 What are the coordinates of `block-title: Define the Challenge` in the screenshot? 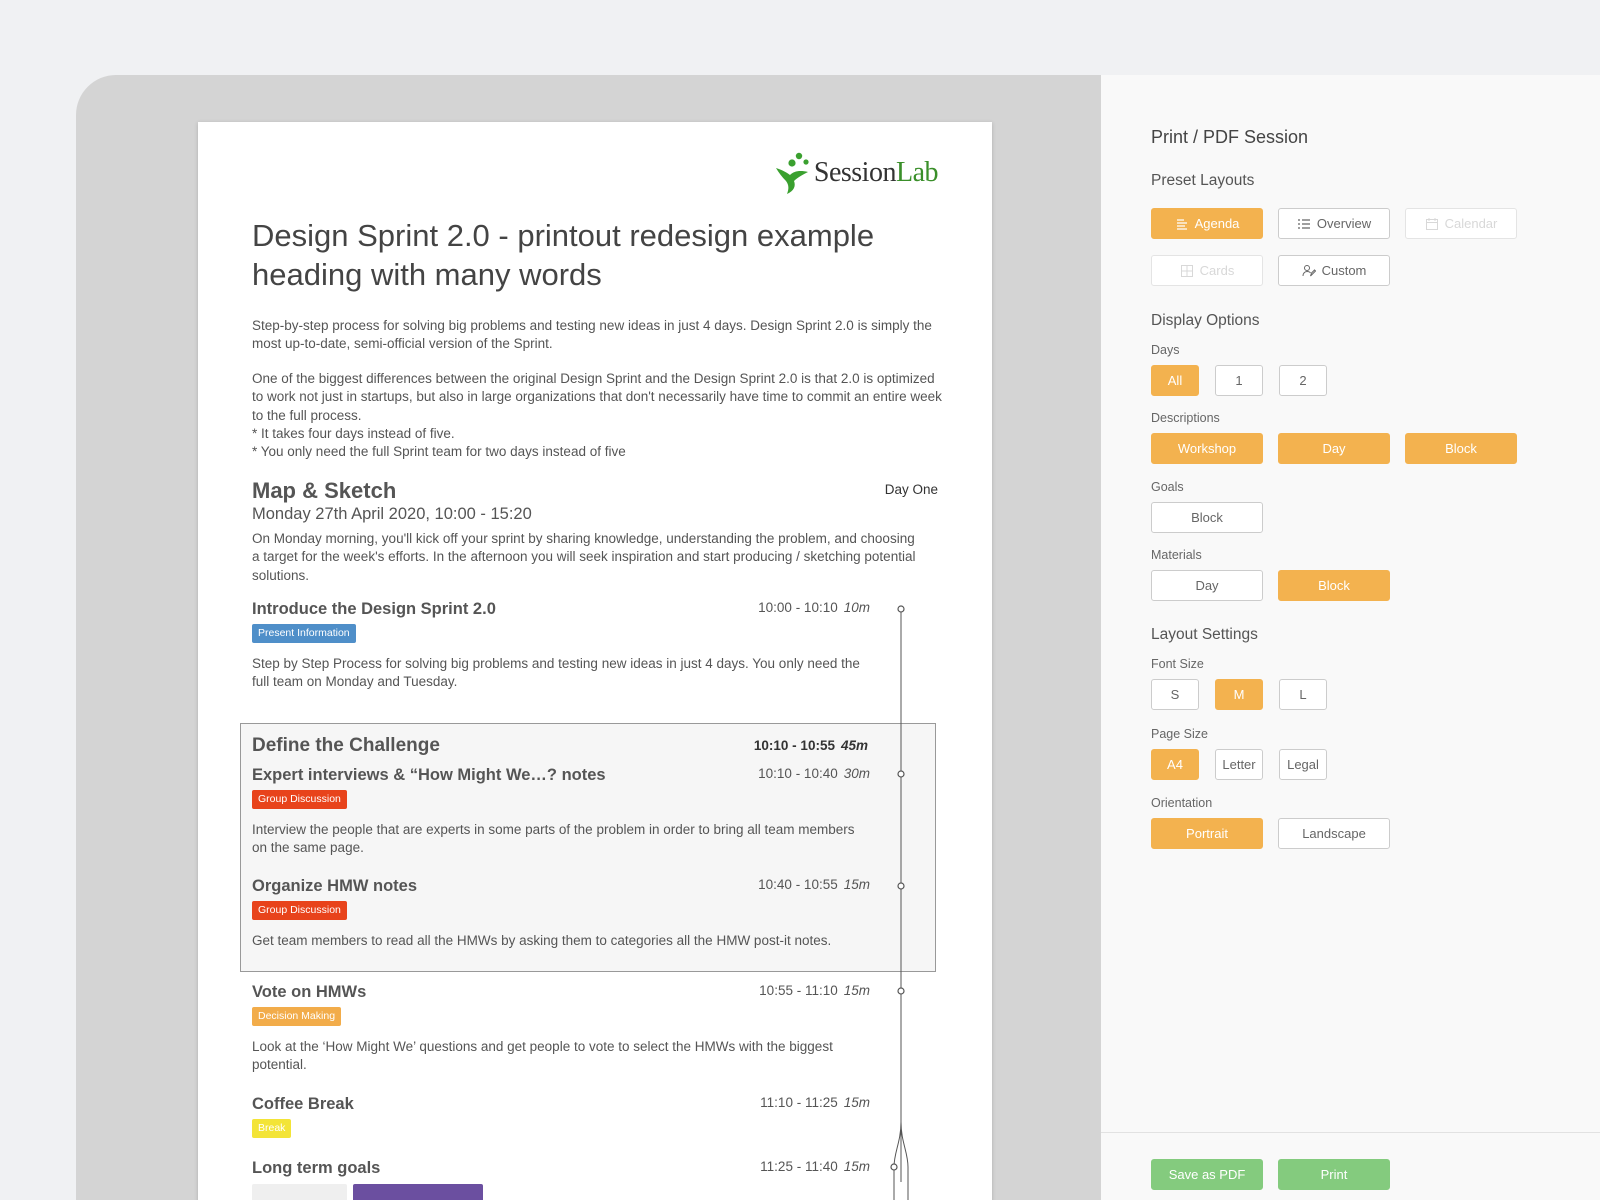 It's located at (346, 745).